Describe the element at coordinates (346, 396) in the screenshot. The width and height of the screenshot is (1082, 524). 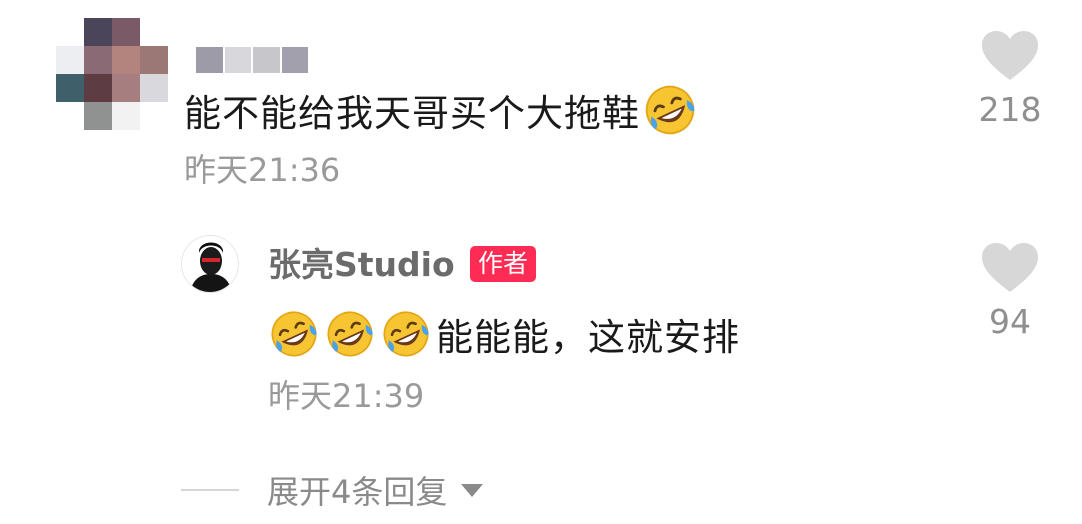
I see `reply-time: 昨天21:39` at that location.